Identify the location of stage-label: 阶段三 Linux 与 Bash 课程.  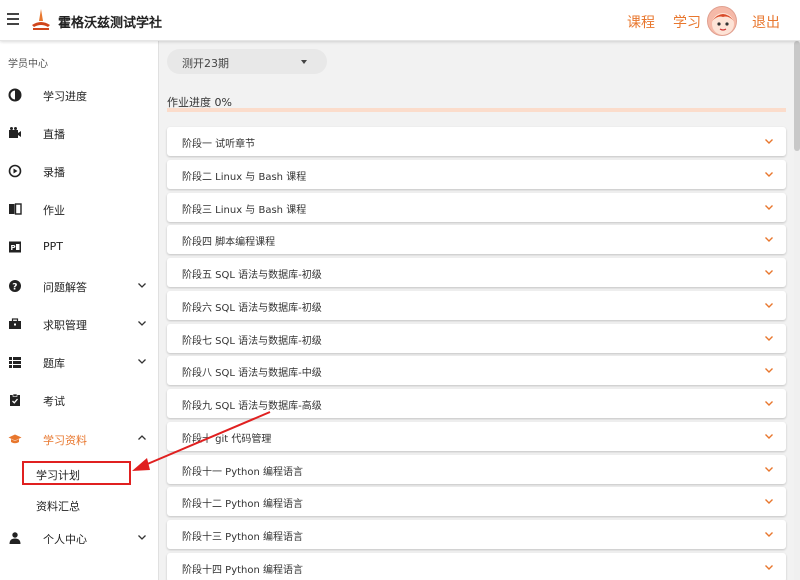
(244, 210).